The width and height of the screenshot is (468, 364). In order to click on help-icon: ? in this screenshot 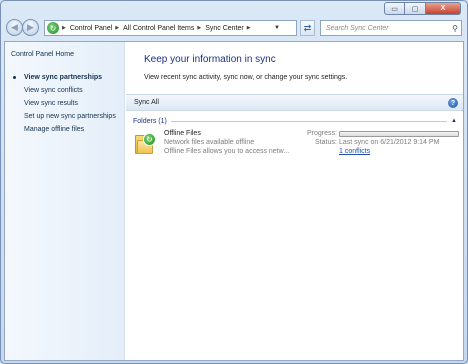, I will do `click(453, 103)`.